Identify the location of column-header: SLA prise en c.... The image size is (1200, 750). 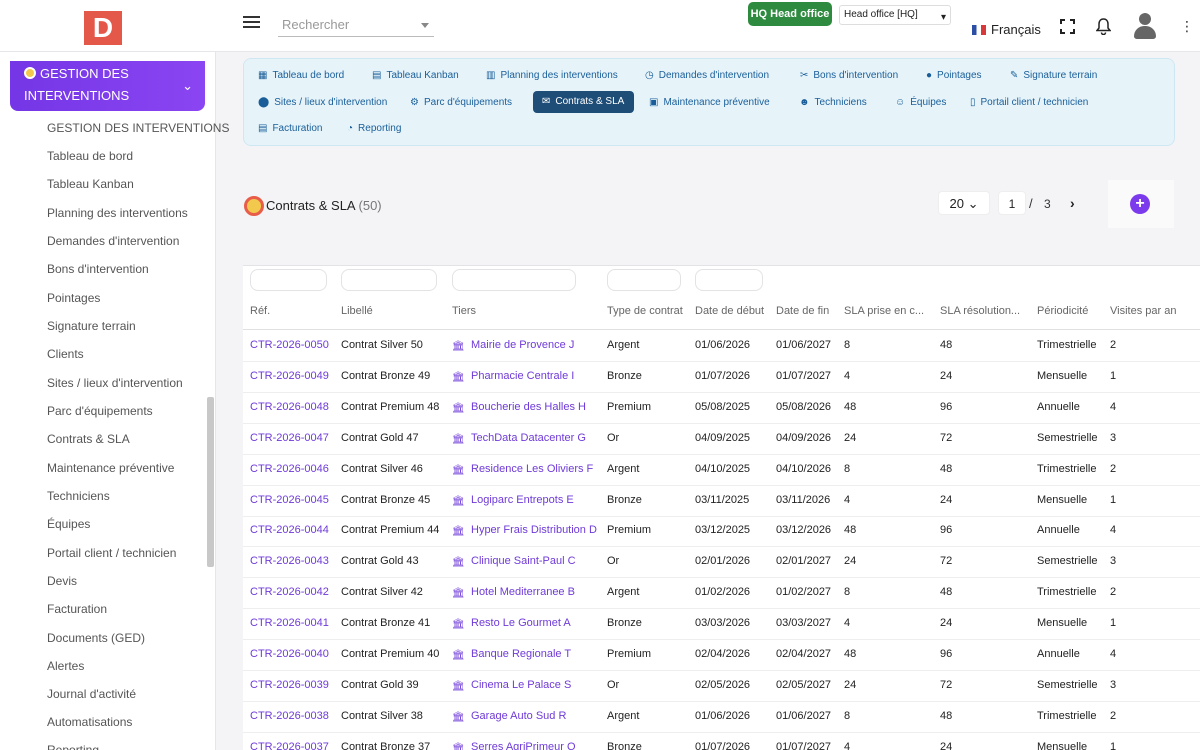
(884, 311).